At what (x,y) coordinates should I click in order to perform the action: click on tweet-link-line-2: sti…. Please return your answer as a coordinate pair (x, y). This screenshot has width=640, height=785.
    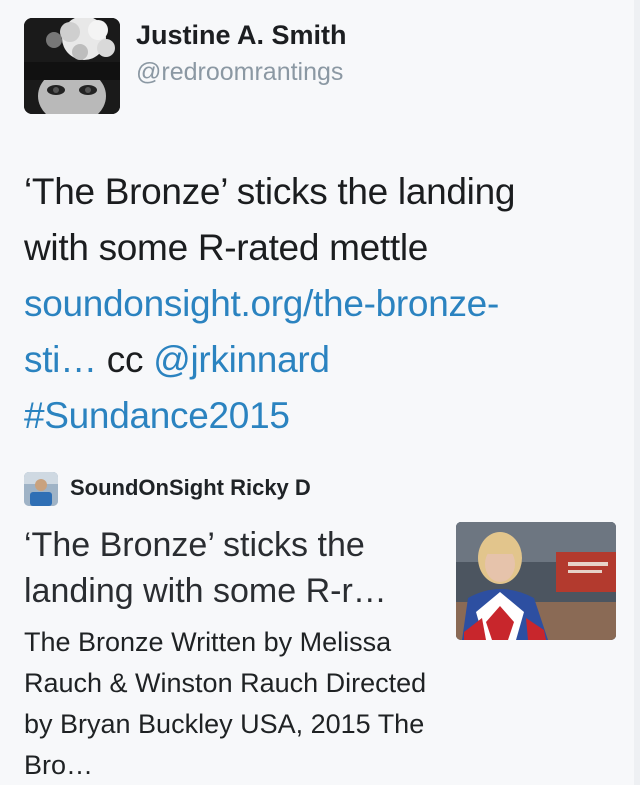
    Looking at the image, I should click on (60, 359).